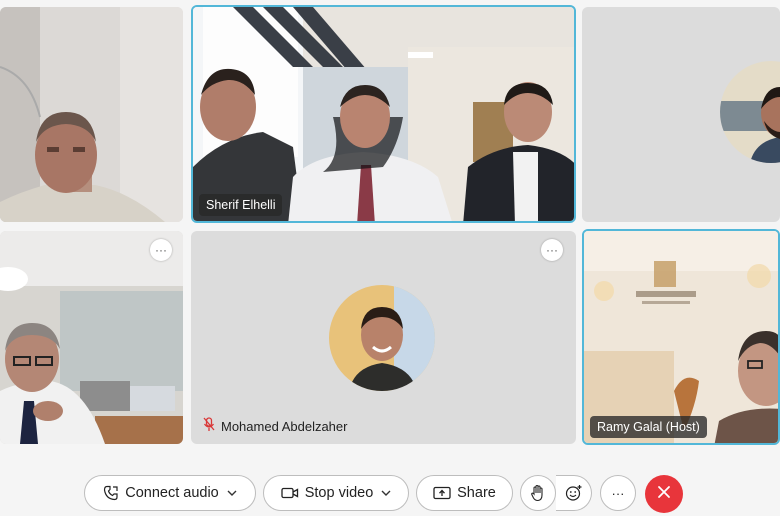 This screenshot has width=780, height=516. I want to click on raise-hand-button, so click(538, 493).